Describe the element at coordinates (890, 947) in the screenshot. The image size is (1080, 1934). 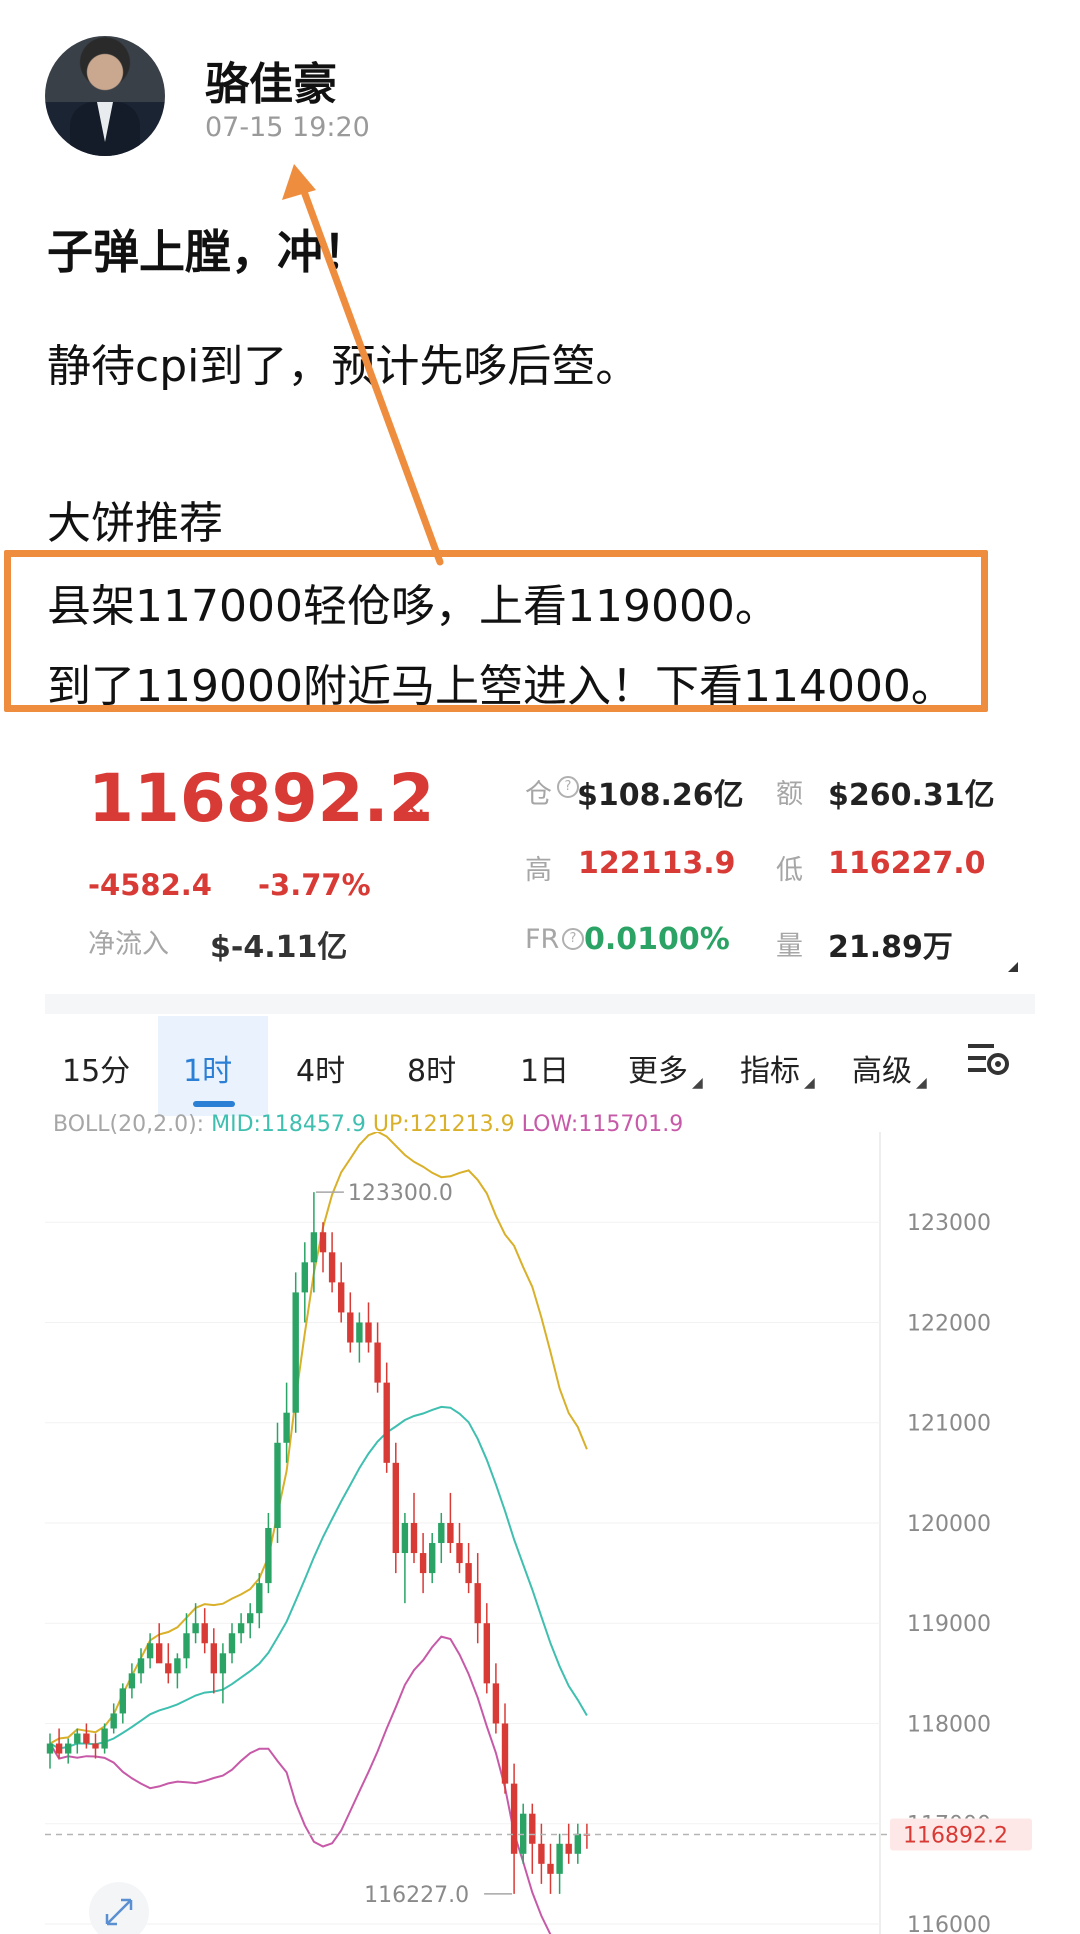
I see `volume-value: 21.89万` at that location.